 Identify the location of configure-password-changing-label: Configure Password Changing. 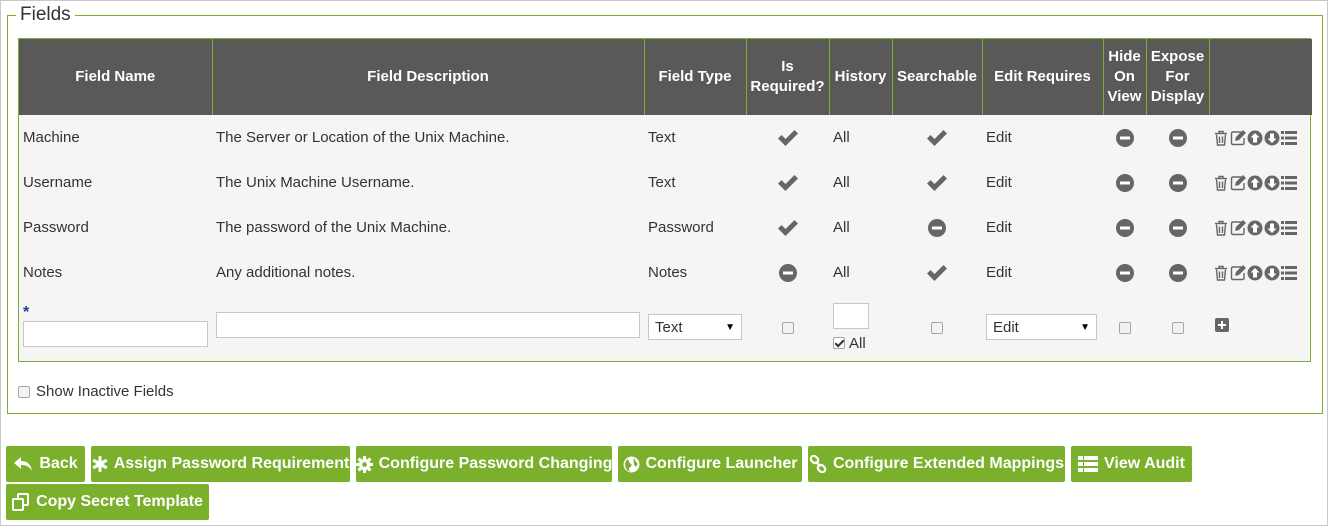
(495, 463).